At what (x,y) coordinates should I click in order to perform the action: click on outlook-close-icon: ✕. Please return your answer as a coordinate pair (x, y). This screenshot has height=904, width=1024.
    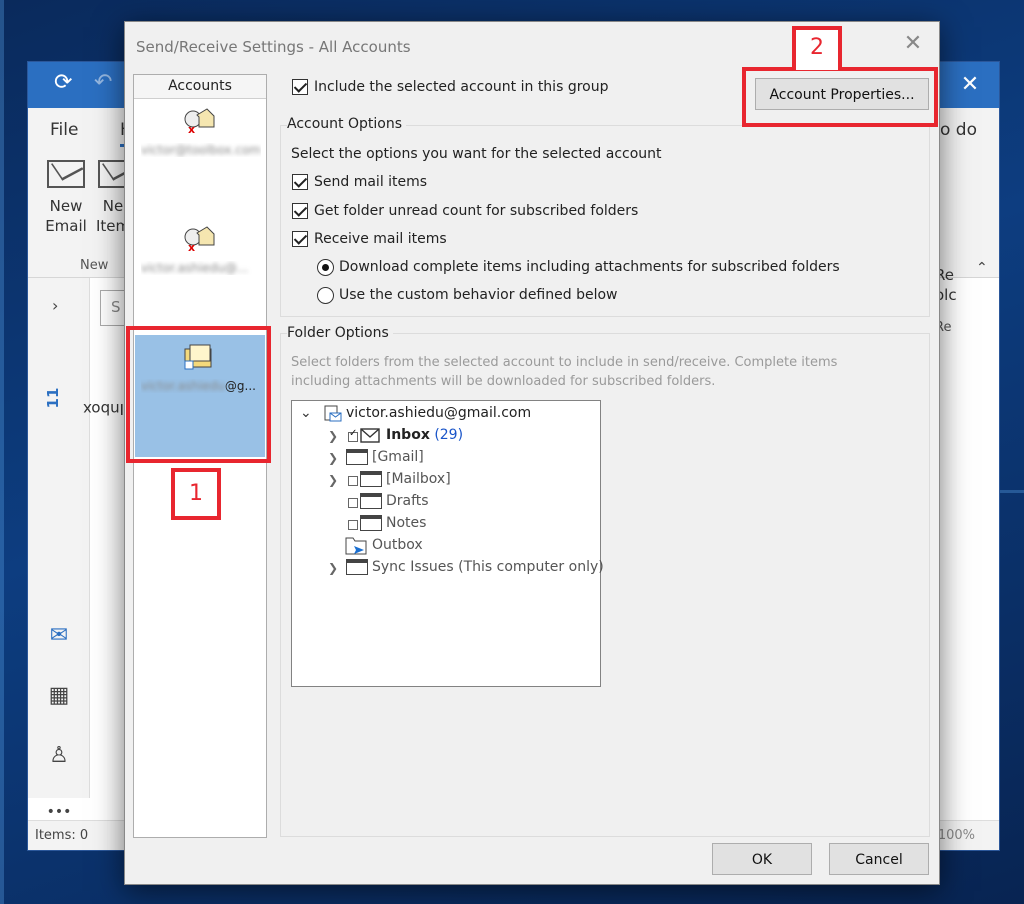
    Looking at the image, I should click on (970, 85).